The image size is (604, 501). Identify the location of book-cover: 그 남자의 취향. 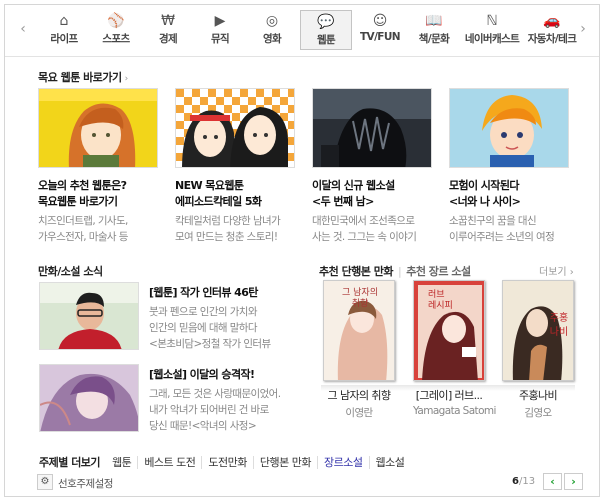
(359, 330).